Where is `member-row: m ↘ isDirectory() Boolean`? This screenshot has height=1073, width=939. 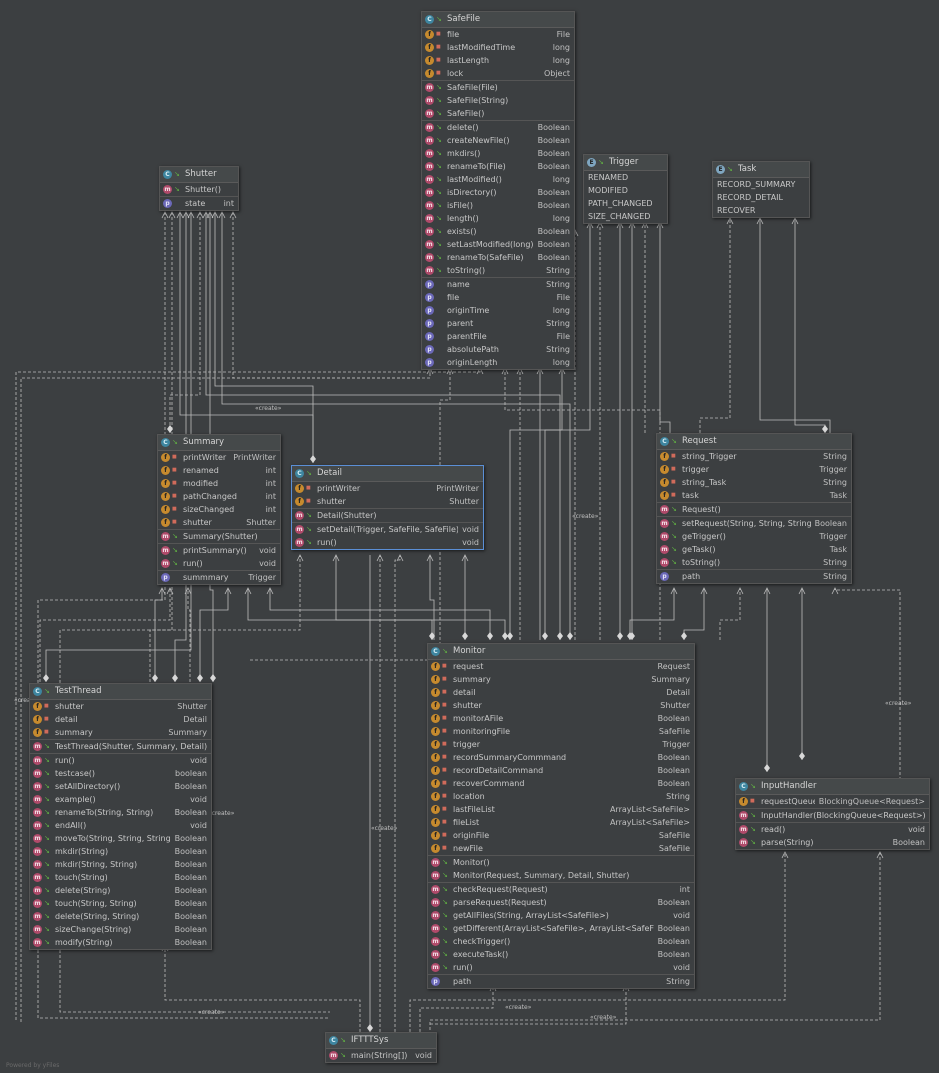
member-row: m ↘ isDirectory() Boolean is located at coordinates (498, 192).